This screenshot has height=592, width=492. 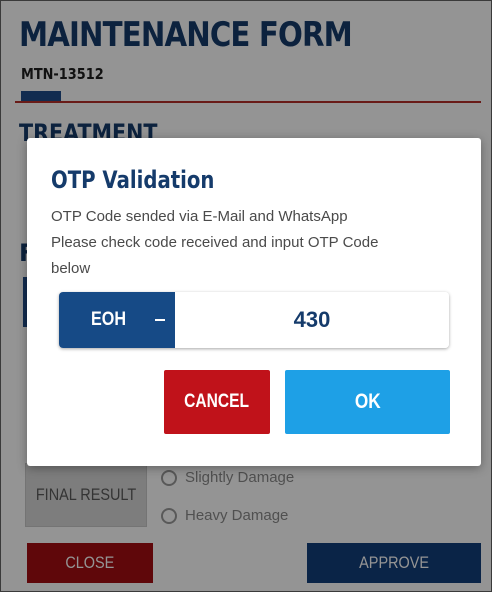 What do you see at coordinates (160, 320) in the screenshot?
I see `otp-prefix-dash` at bounding box center [160, 320].